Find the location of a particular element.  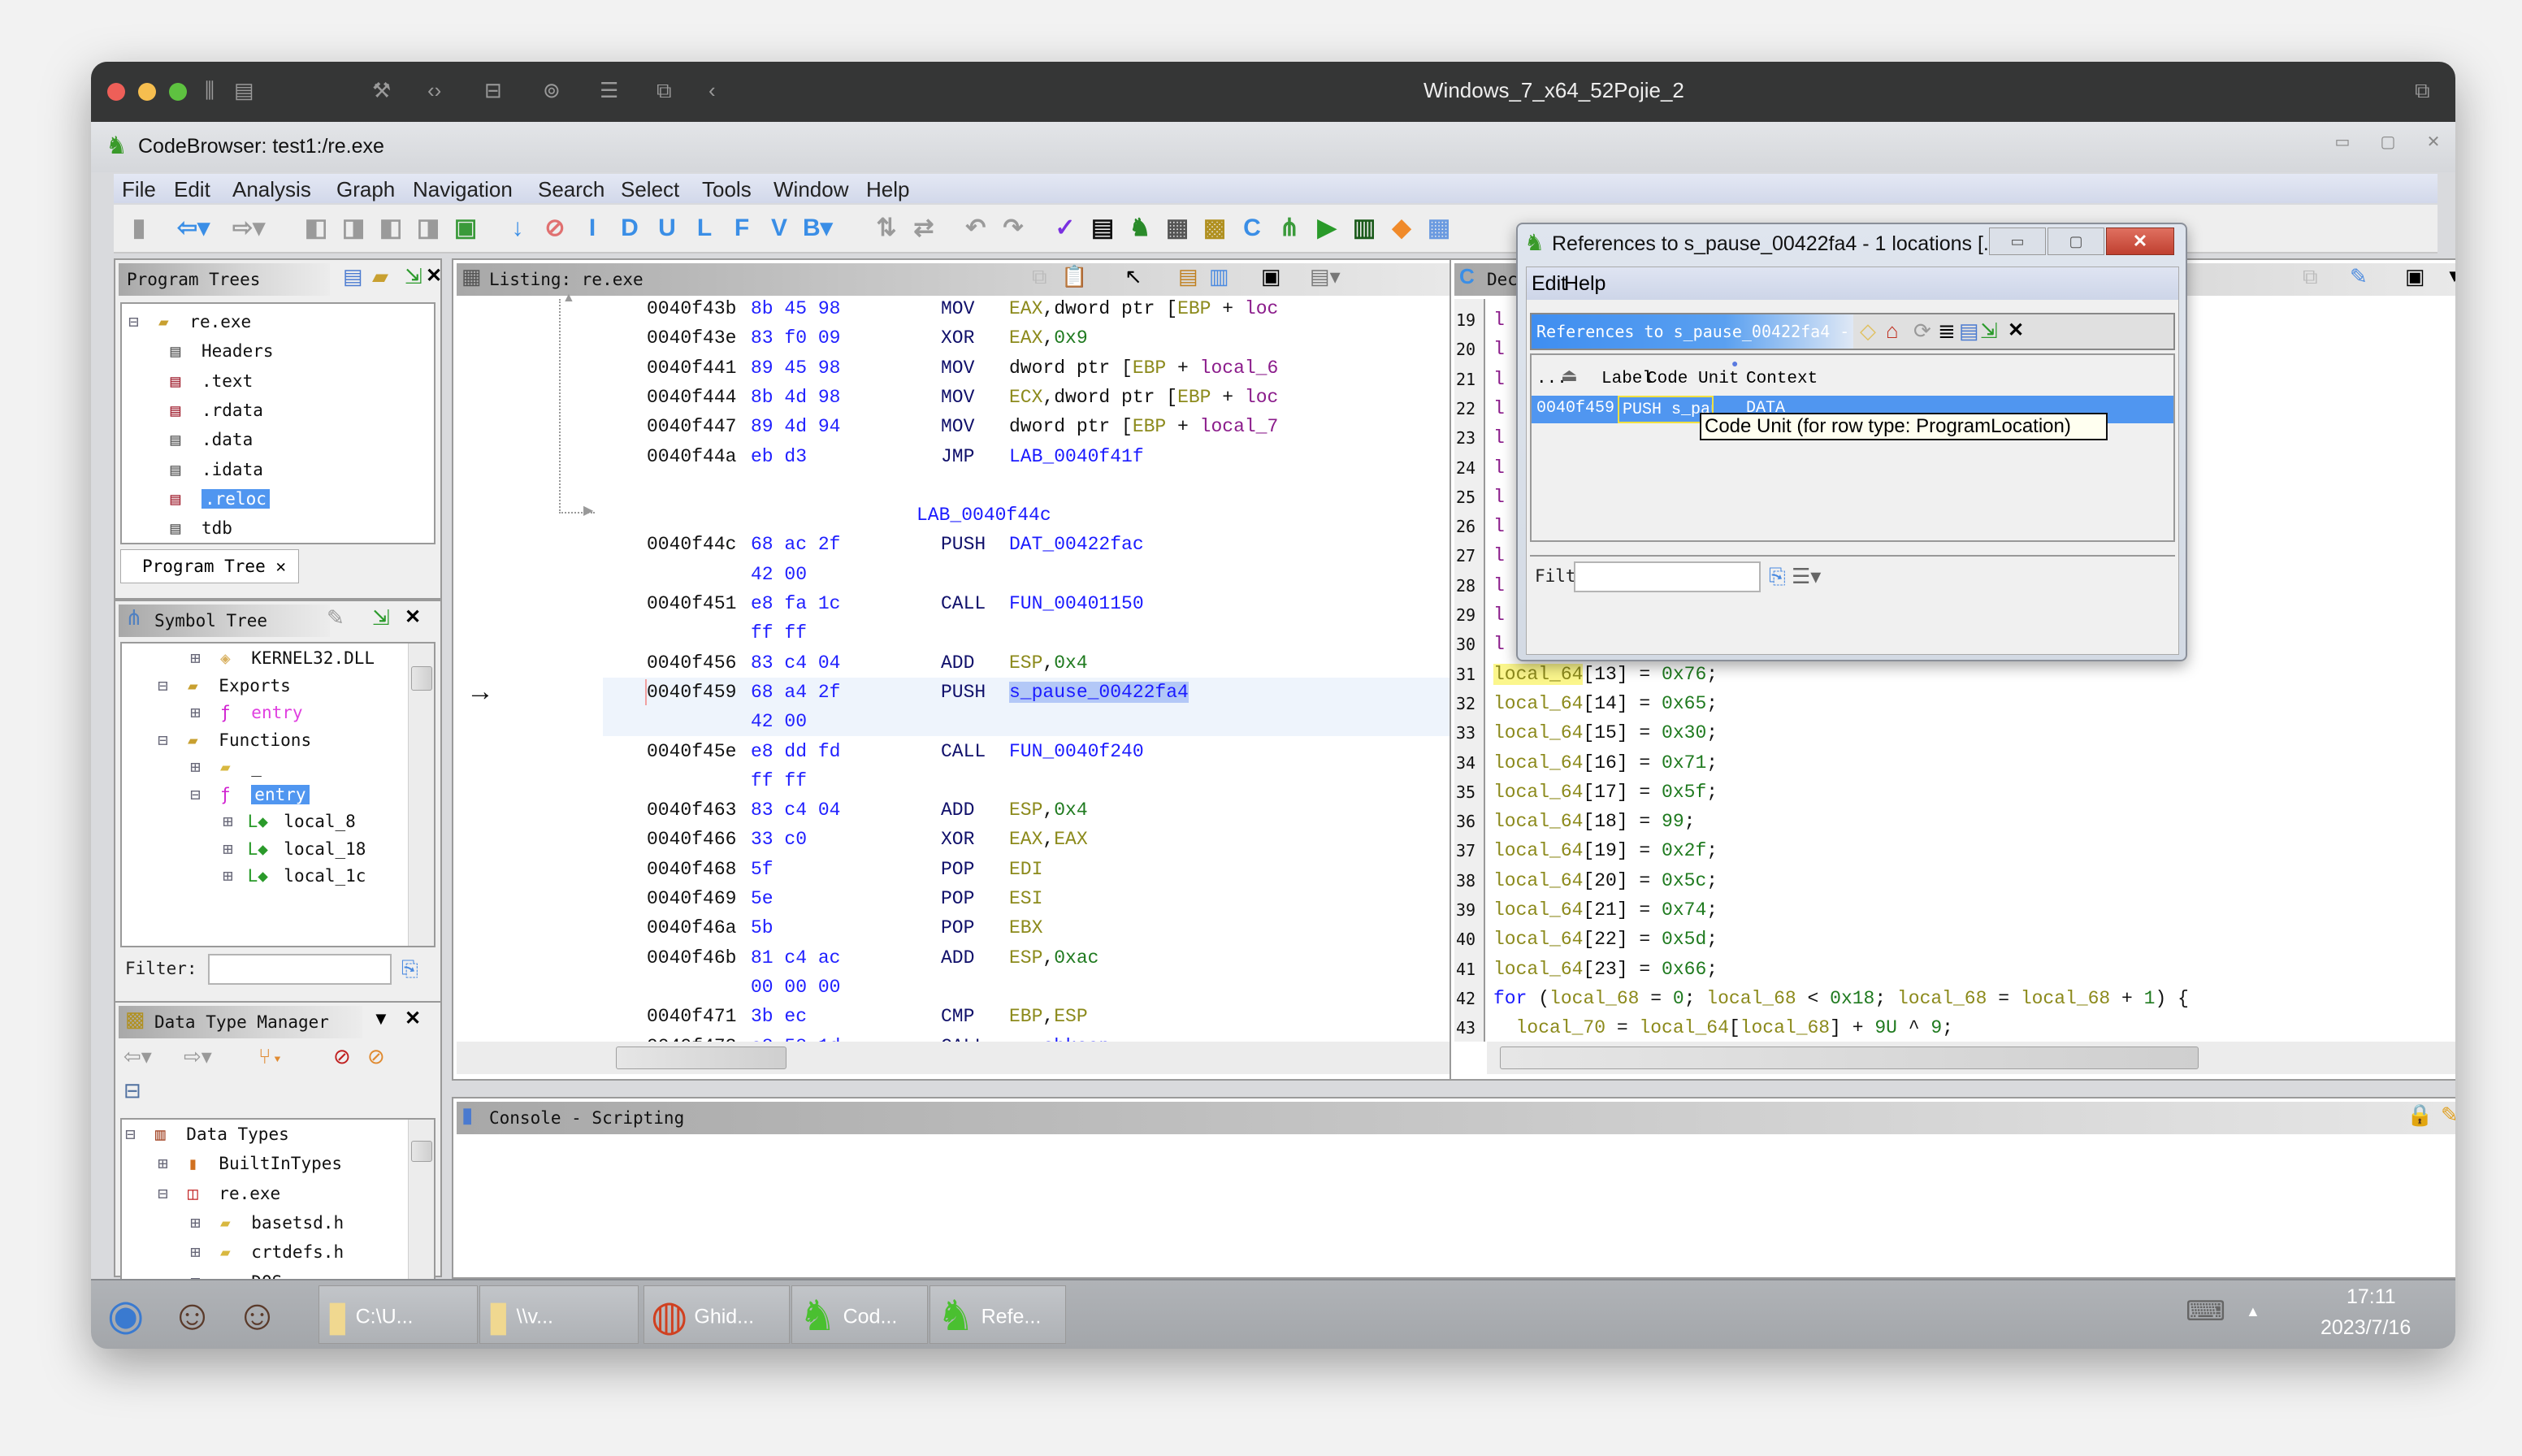

down-arrow-icon: ↓ is located at coordinates (517, 228).